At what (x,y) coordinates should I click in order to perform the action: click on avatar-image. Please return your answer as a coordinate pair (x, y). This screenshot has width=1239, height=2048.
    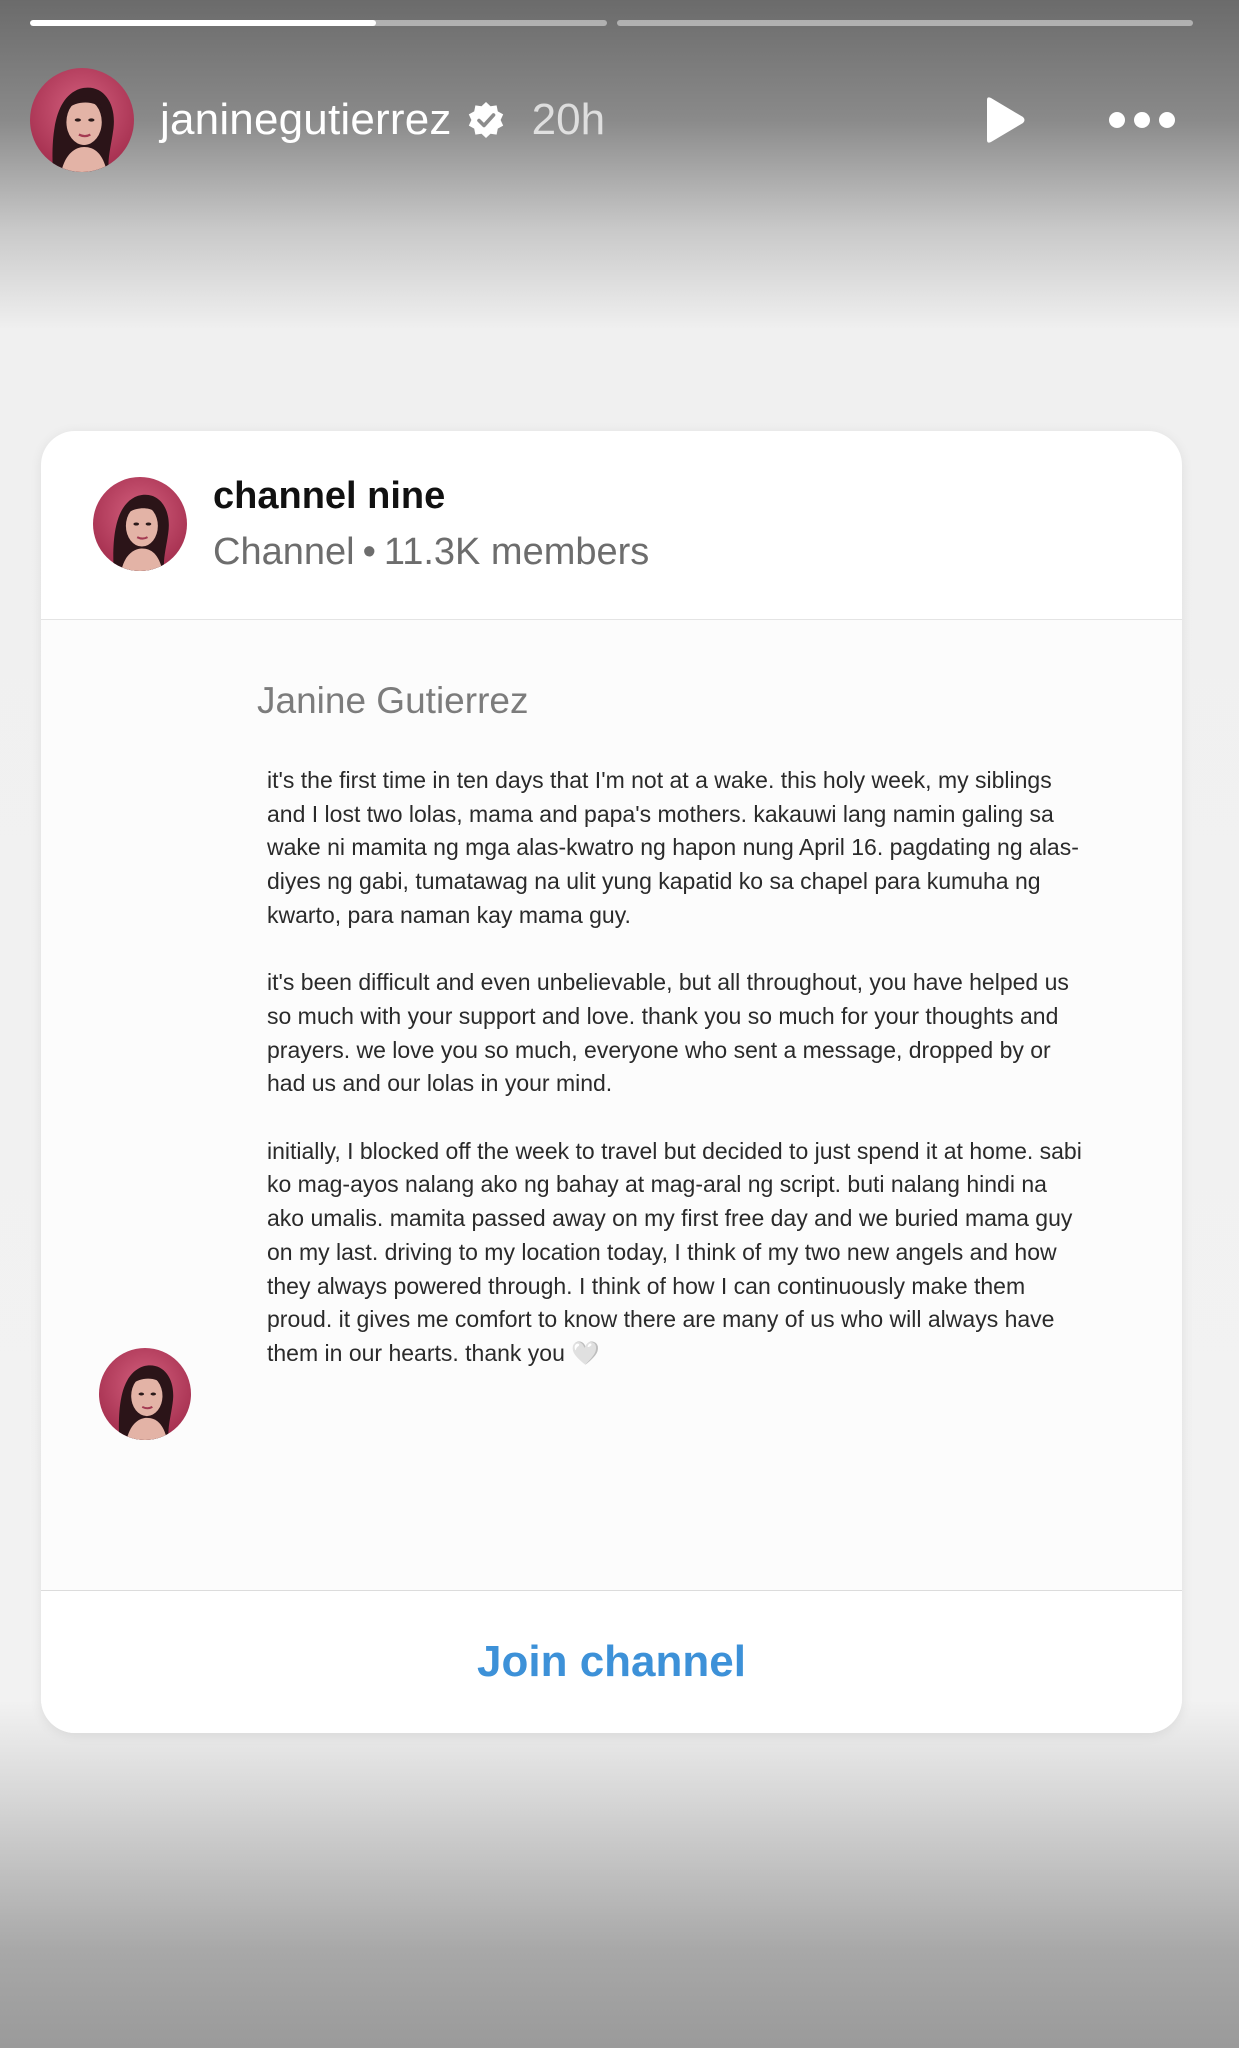
    Looking at the image, I should click on (82, 120).